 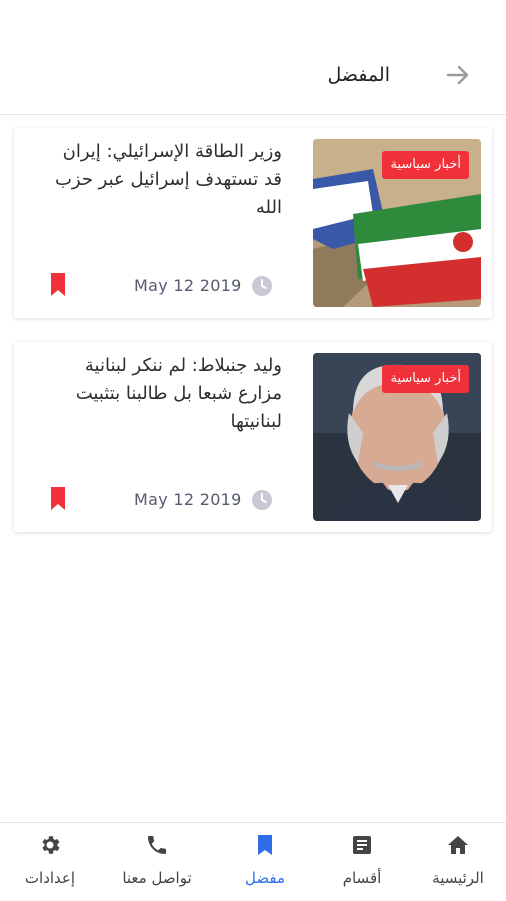 I want to click on nav-label-favorites: مفضل, so click(x=265, y=878).